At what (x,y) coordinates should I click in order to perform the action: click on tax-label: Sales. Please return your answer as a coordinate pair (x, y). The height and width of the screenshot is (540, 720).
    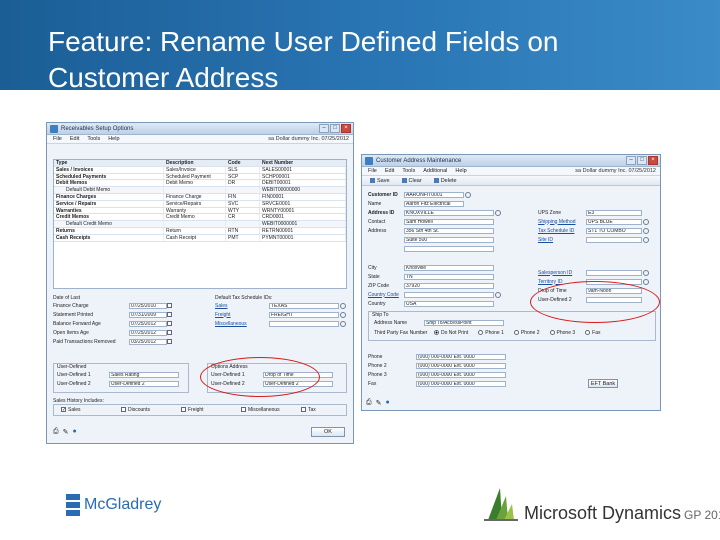
    Looking at the image, I should click on (242, 306).